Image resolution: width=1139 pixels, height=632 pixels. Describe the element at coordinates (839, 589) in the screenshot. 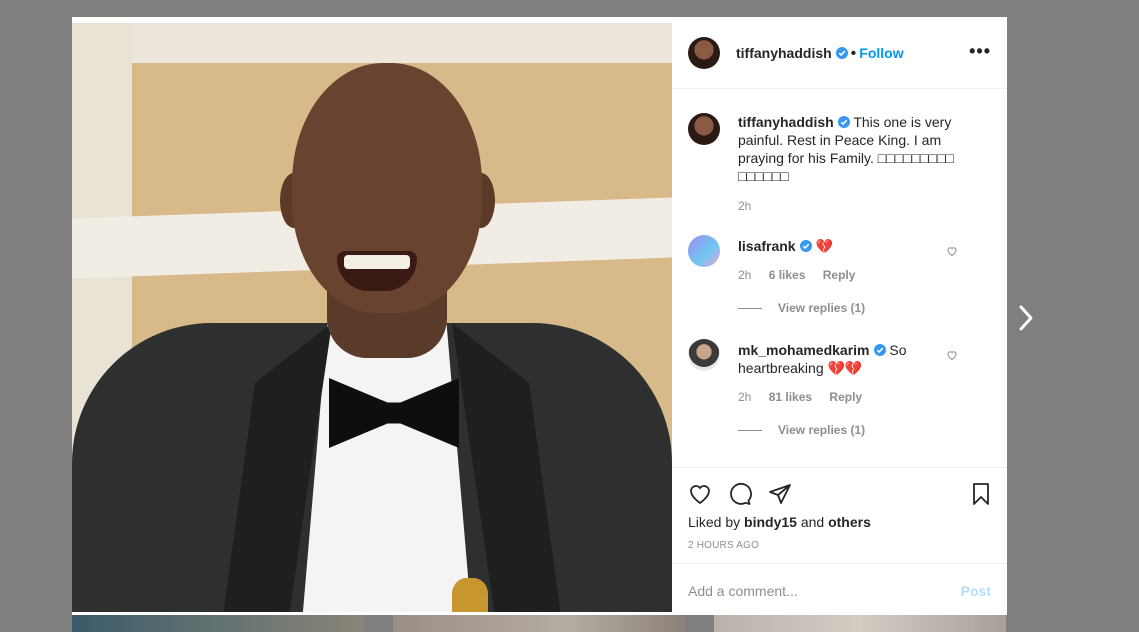

I see `add-comment-bar: Add a comment... Post` at that location.